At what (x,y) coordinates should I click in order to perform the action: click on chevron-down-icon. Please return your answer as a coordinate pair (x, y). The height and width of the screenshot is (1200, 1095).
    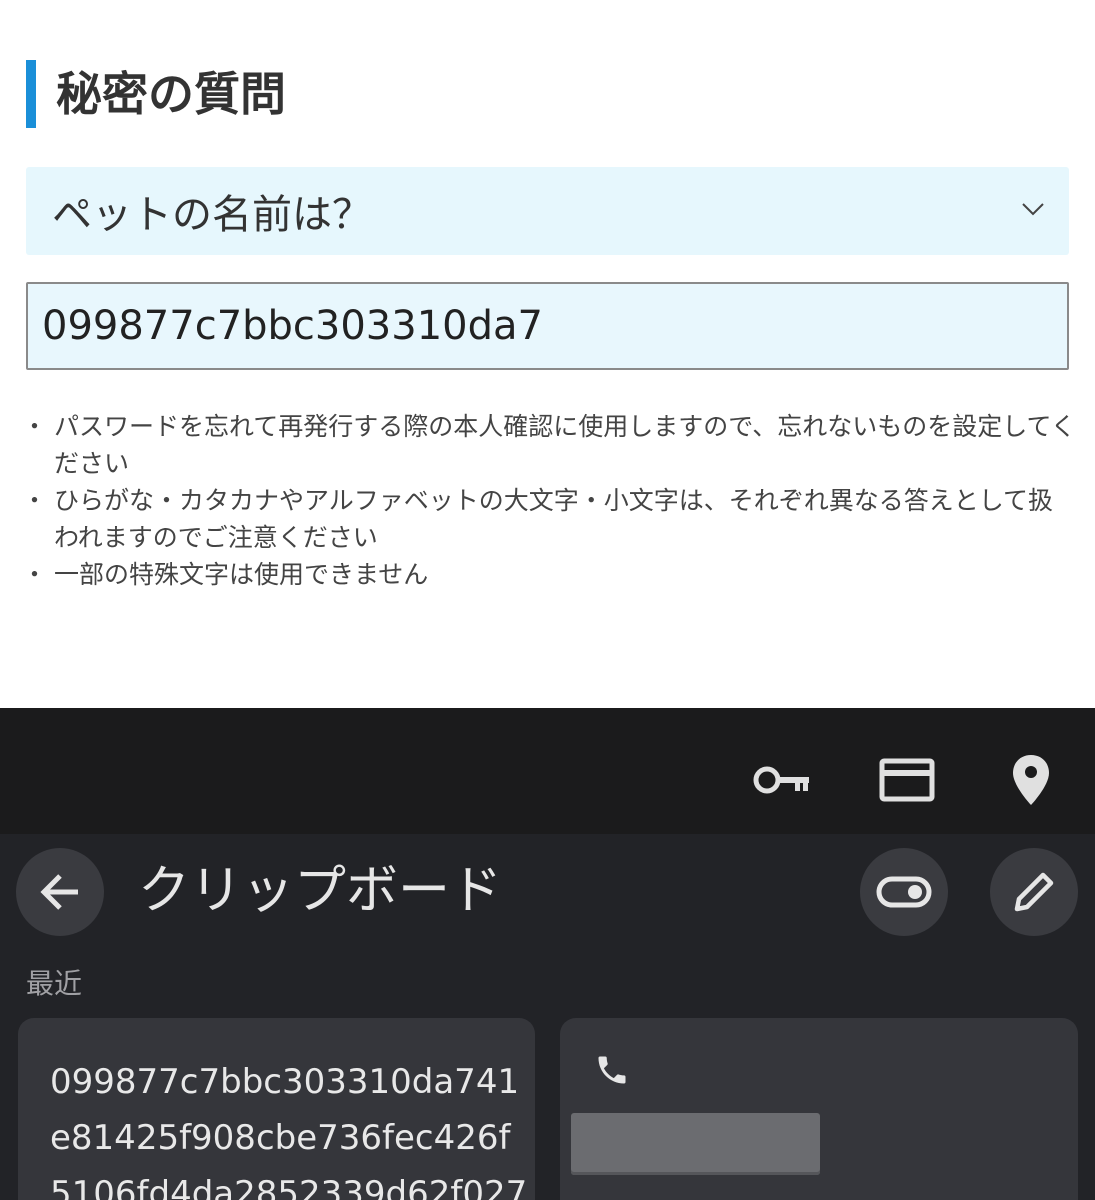
    Looking at the image, I should click on (1033, 209).